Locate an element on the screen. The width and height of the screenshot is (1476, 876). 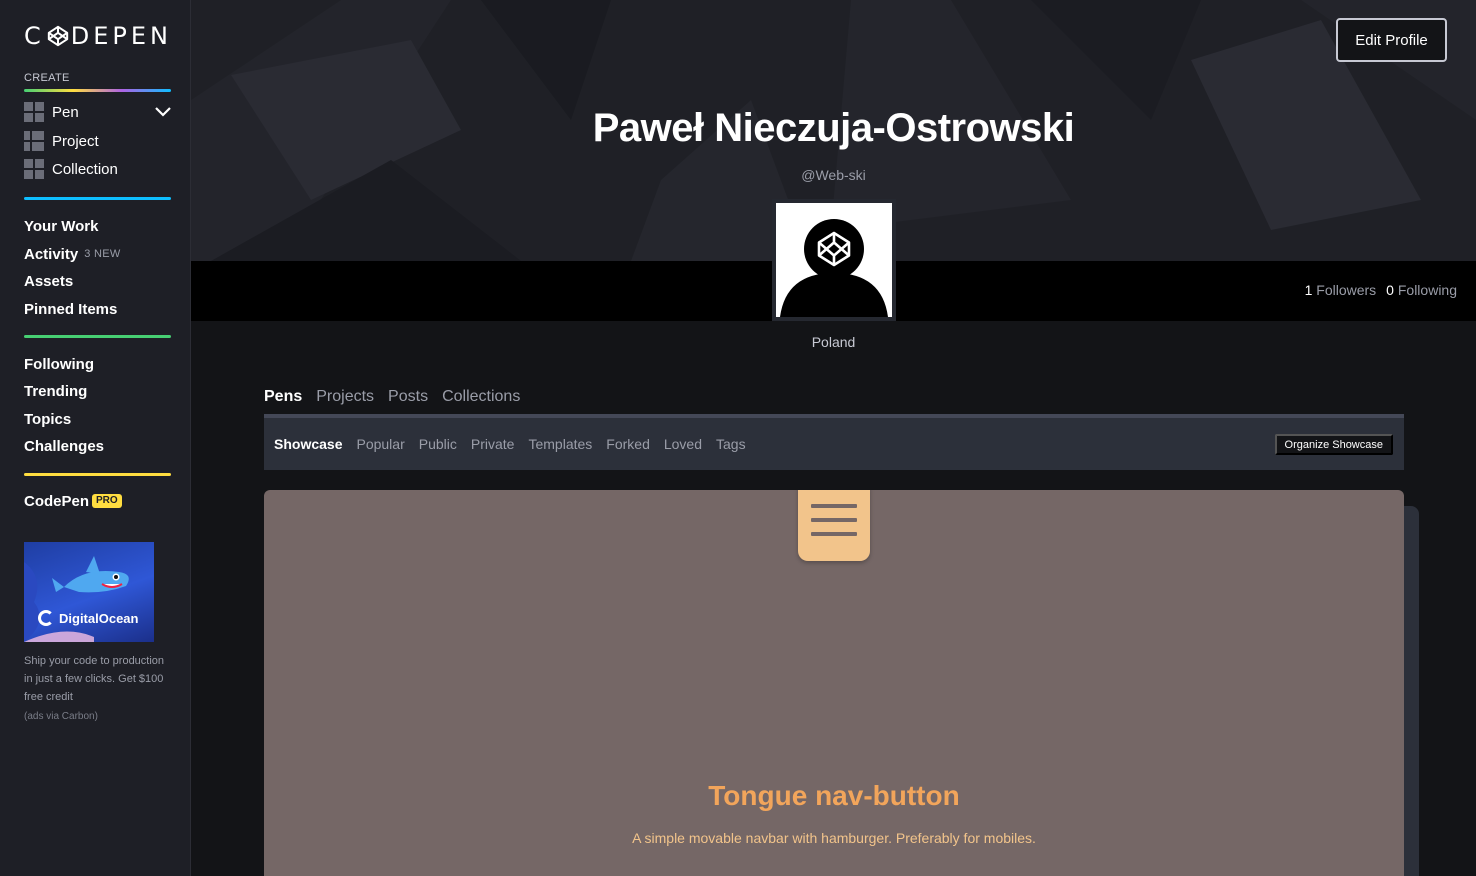
divider-blue is located at coordinates (97, 198).